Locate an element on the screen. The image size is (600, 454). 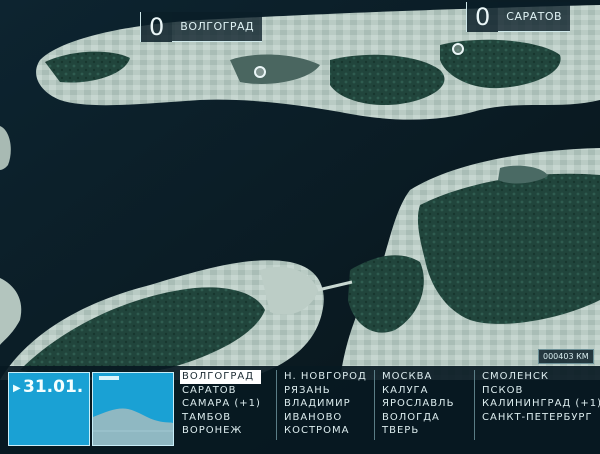
city-list-col-3: МОСКВА КАЛУГА ЯРОСЛАВЛЬ ВОЛОГДА ТВЕРЬ is located at coordinates (417, 404).